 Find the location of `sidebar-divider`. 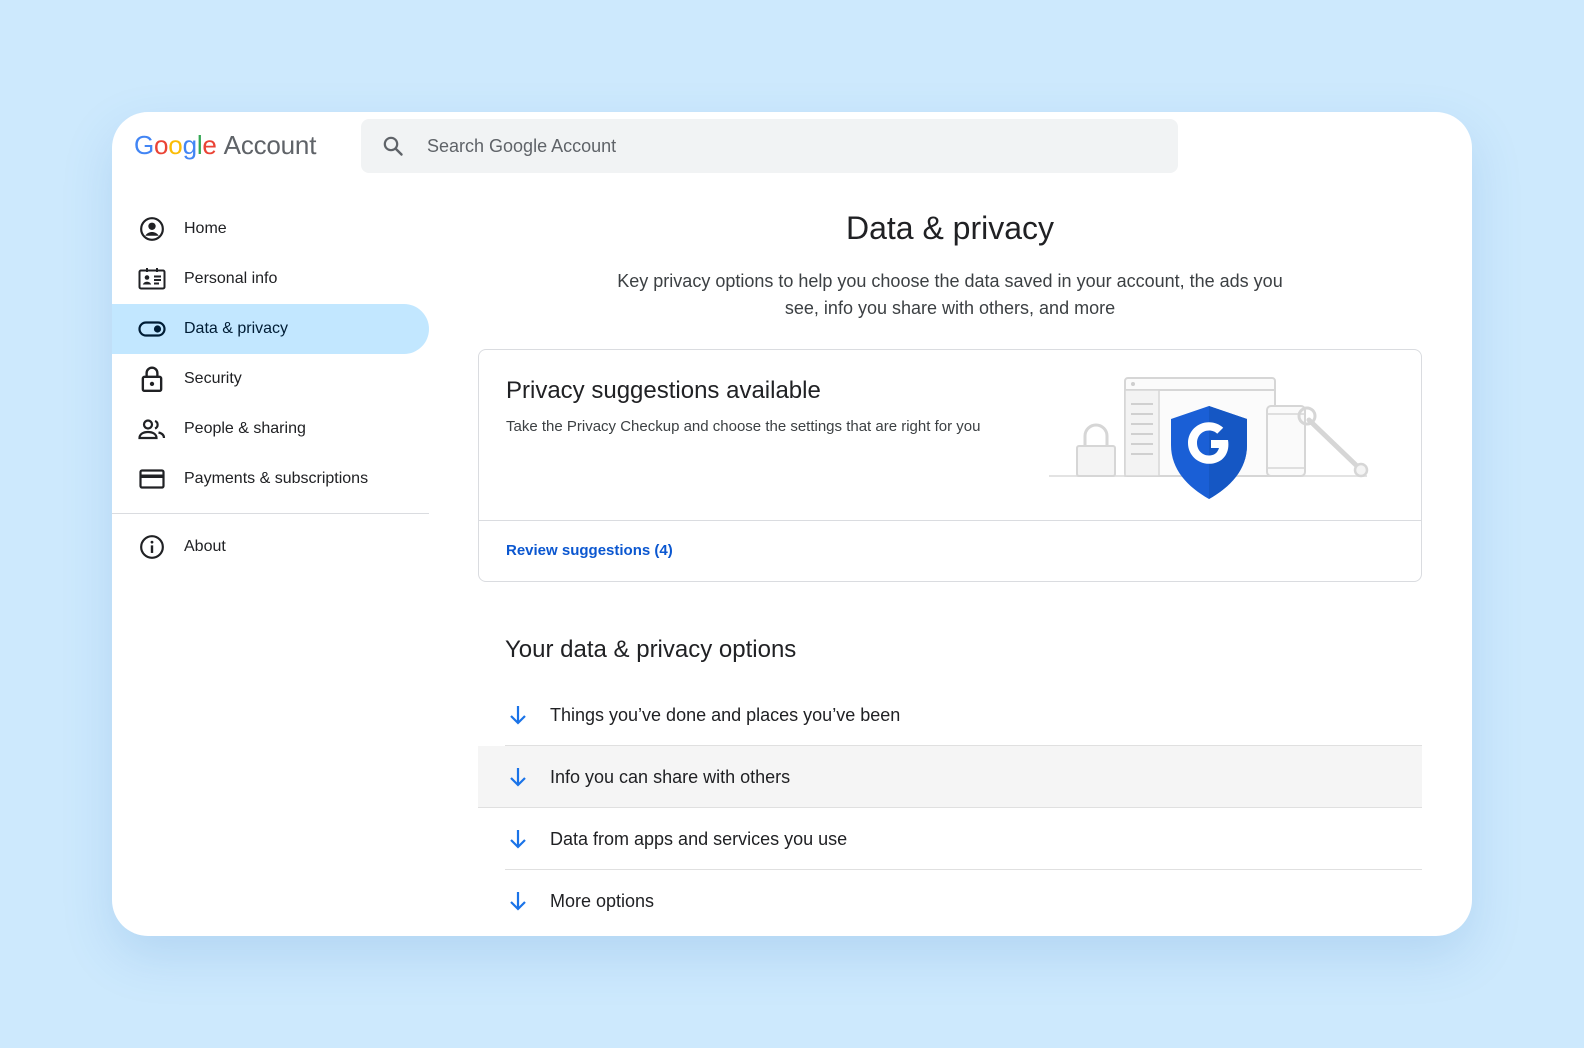

sidebar-divider is located at coordinates (270, 513).